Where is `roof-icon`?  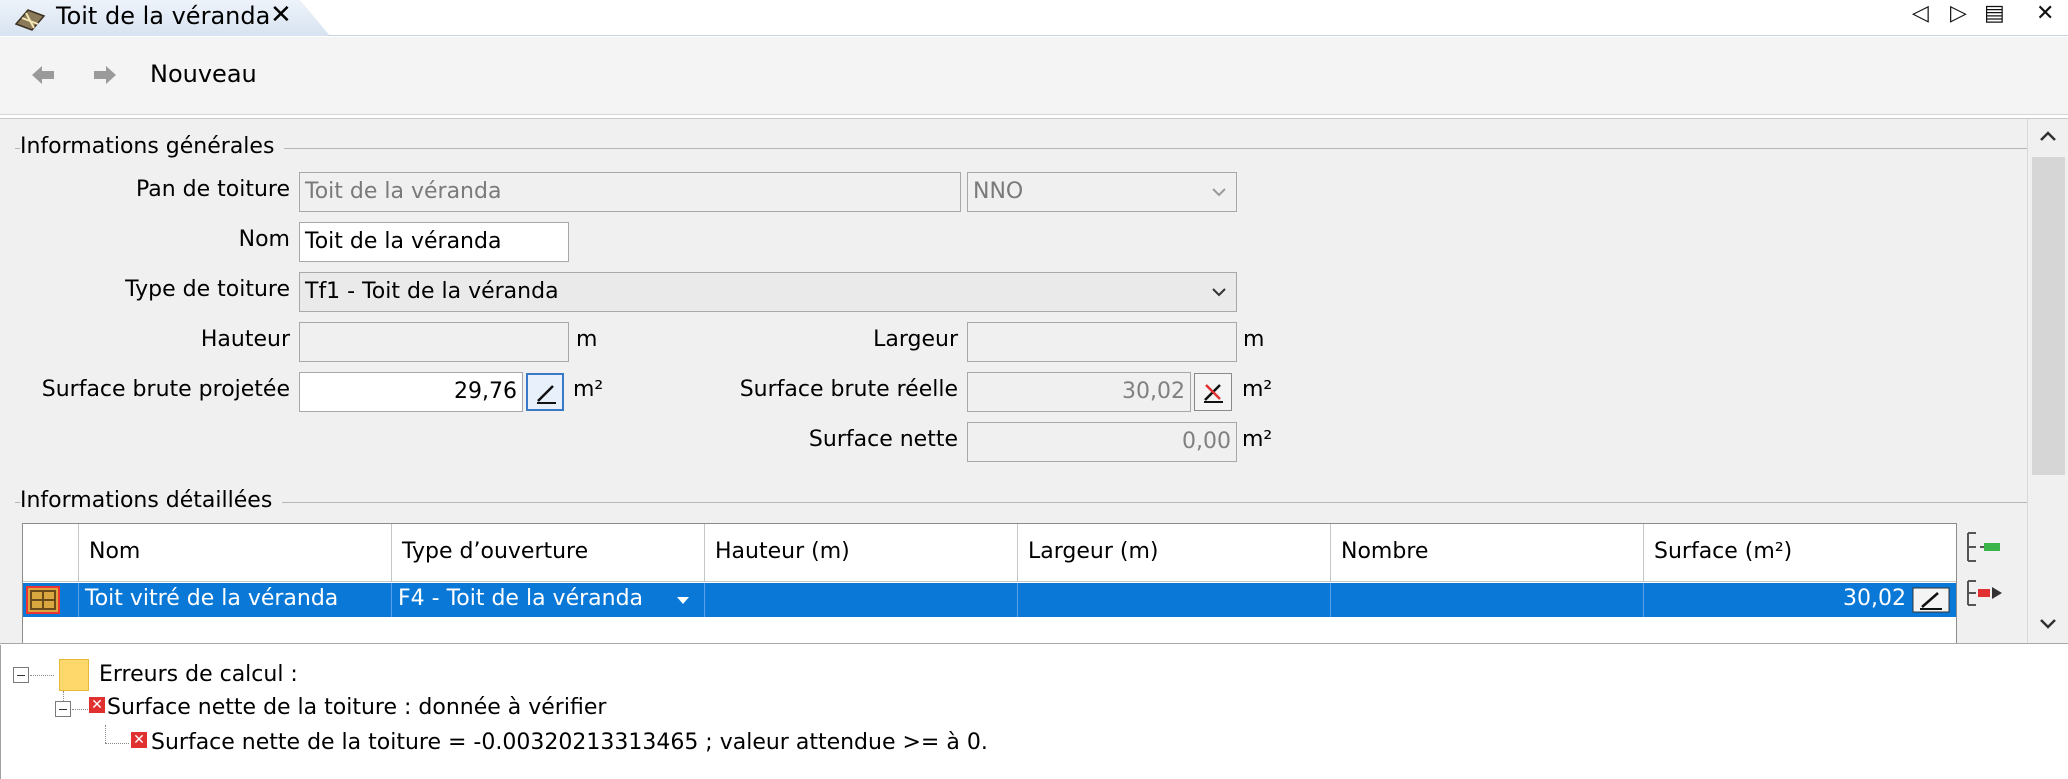 roof-icon is located at coordinates (30, 20).